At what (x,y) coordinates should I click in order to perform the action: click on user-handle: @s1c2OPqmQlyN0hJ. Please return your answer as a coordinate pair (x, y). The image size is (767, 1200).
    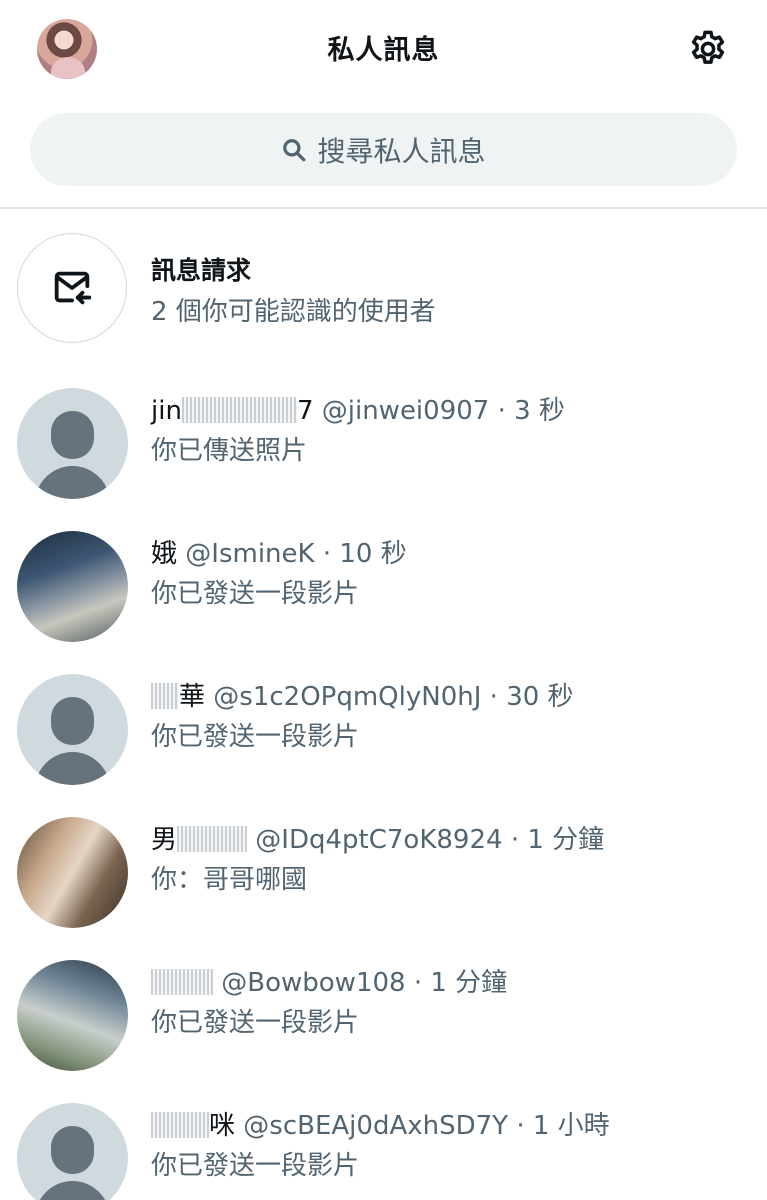
    Looking at the image, I should click on (347, 697).